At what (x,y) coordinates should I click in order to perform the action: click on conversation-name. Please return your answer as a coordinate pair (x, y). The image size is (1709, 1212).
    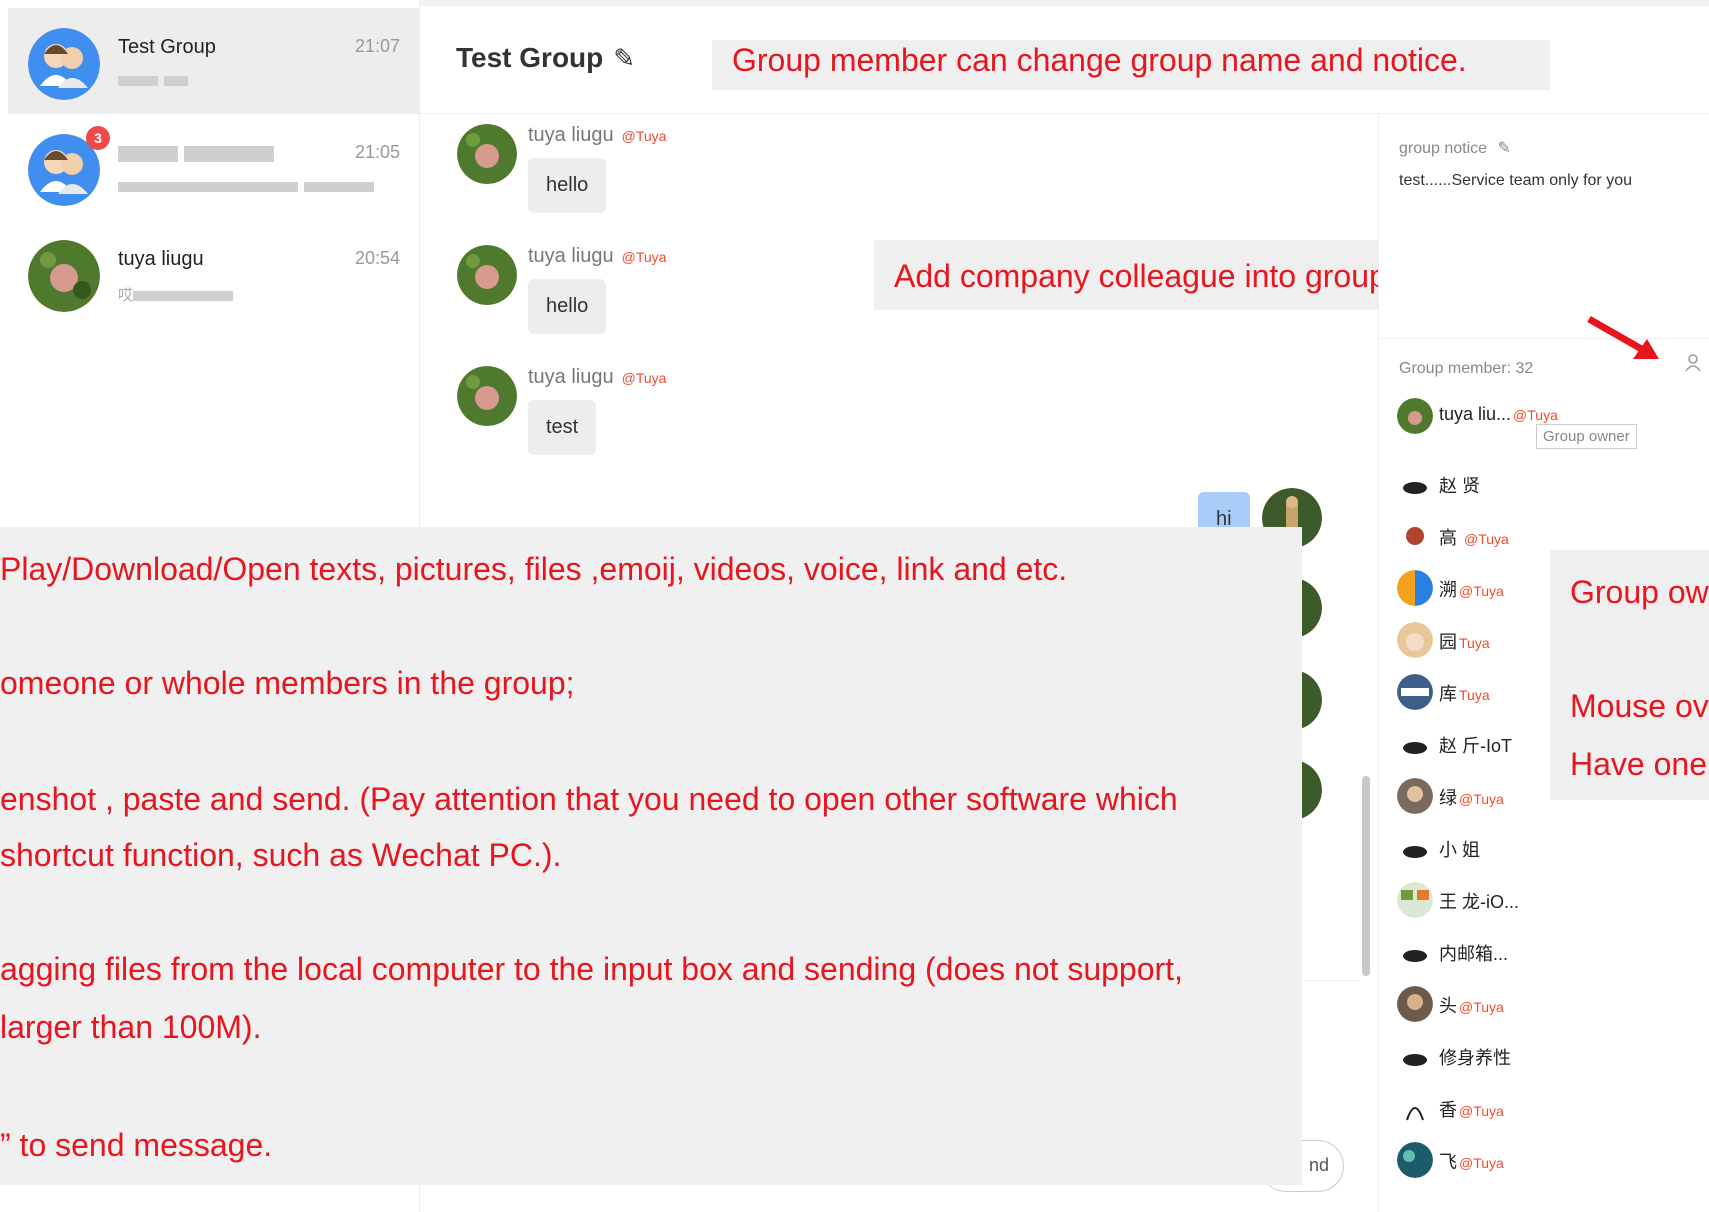
    Looking at the image, I should click on (199, 153).